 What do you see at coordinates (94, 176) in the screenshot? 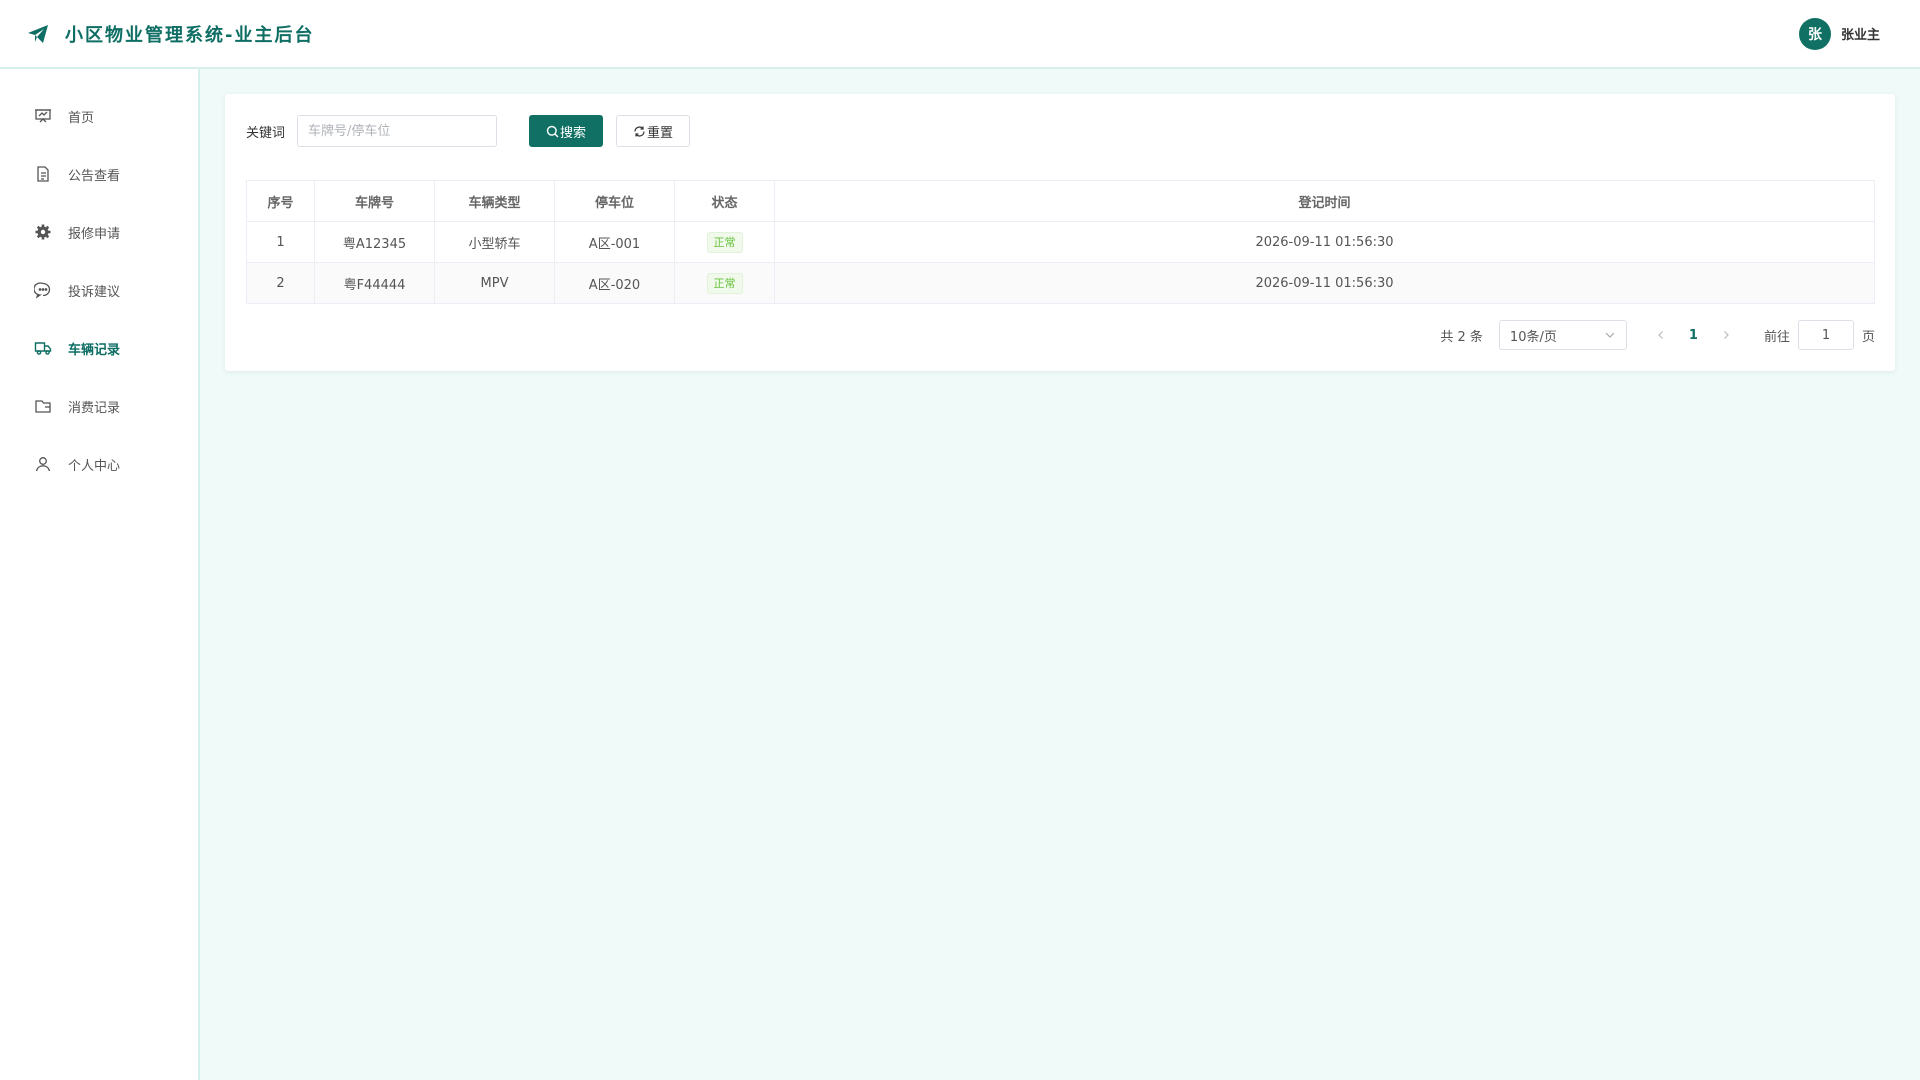
I see `sidebar-item-label: 公告查看` at bounding box center [94, 176].